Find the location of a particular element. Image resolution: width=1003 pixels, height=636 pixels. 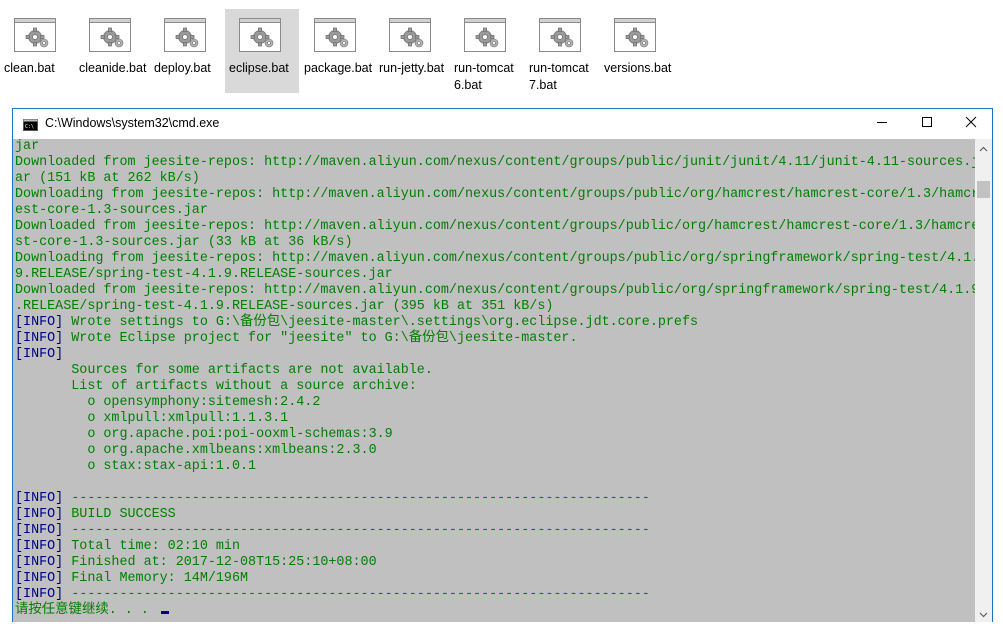

console-line: o stax:stax-api:1.0.1 is located at coordinates (495, 467).